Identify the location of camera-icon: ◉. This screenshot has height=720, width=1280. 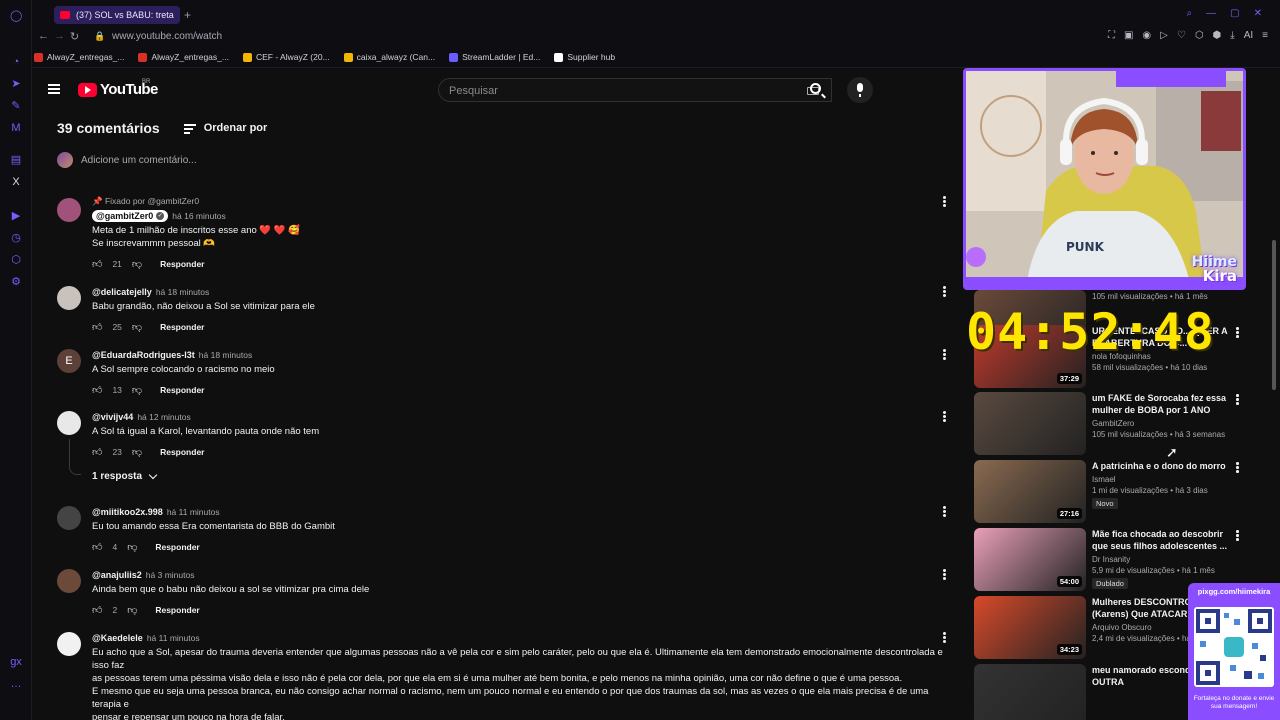
(1146, 35).